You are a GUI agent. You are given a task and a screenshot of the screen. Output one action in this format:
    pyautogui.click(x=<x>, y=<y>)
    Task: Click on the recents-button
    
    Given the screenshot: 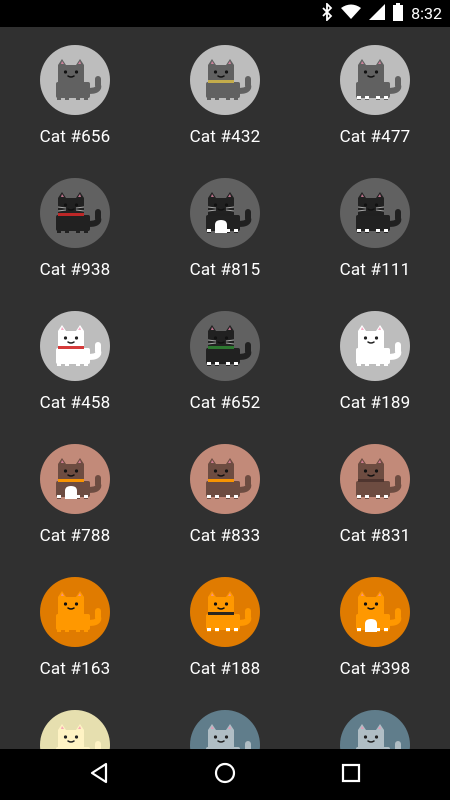 What is the action you would take?
    pyautogui.click(x=351, y=775)
    